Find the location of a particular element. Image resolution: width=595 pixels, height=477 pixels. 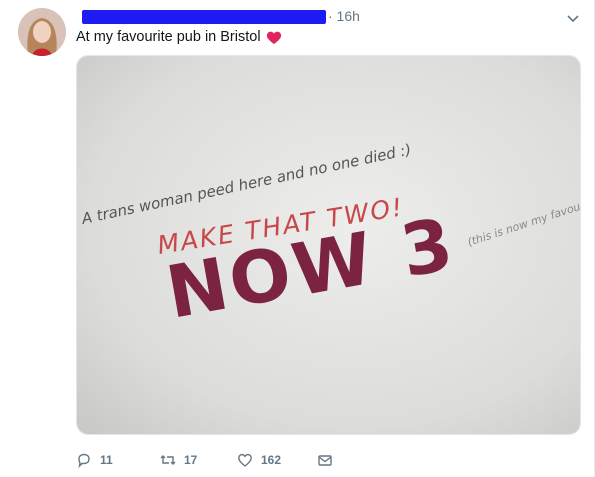

tweet-actions: 11 17 162 is located at coordinates (226, 460).